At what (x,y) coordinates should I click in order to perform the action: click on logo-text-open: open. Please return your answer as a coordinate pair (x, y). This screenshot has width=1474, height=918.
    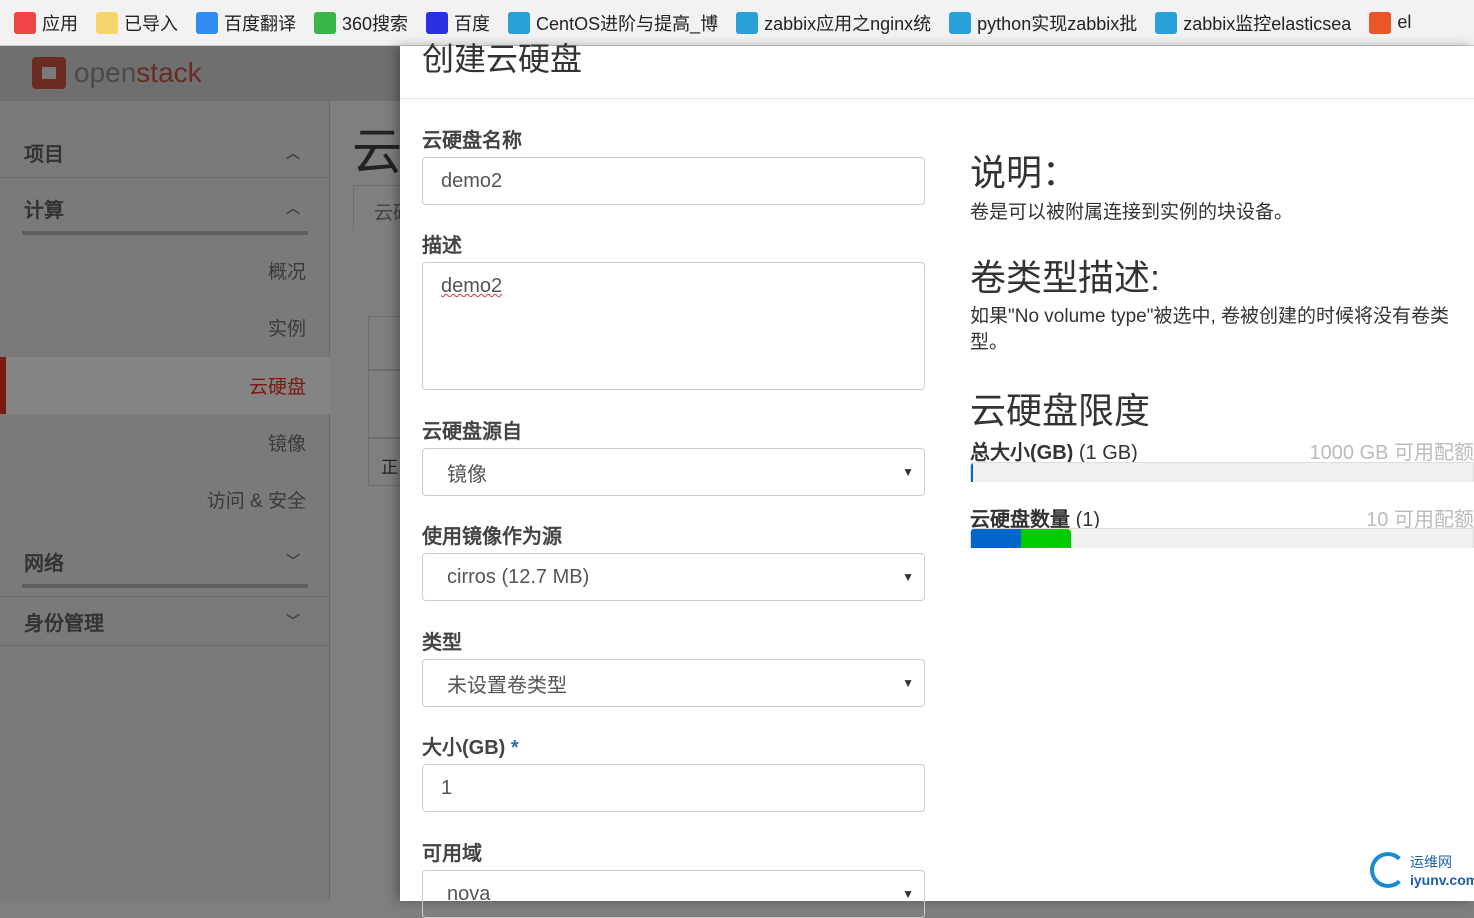
    Looking at the image, I should click on (105, 72).